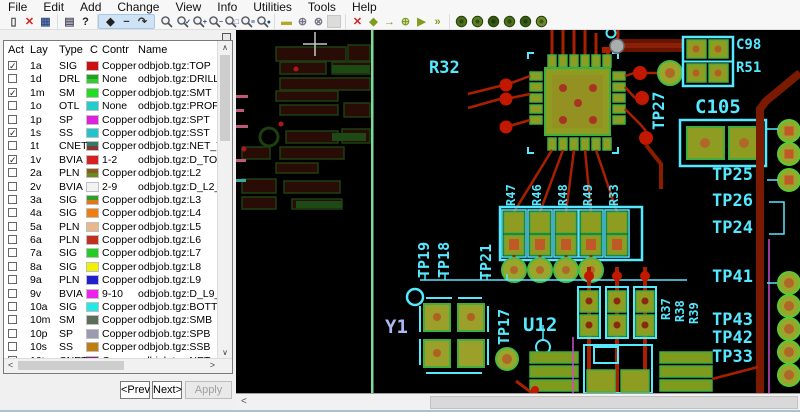 The height and width of the screenshot is (412, 800). I want to click on next-button: Next>, so click(167, 390).